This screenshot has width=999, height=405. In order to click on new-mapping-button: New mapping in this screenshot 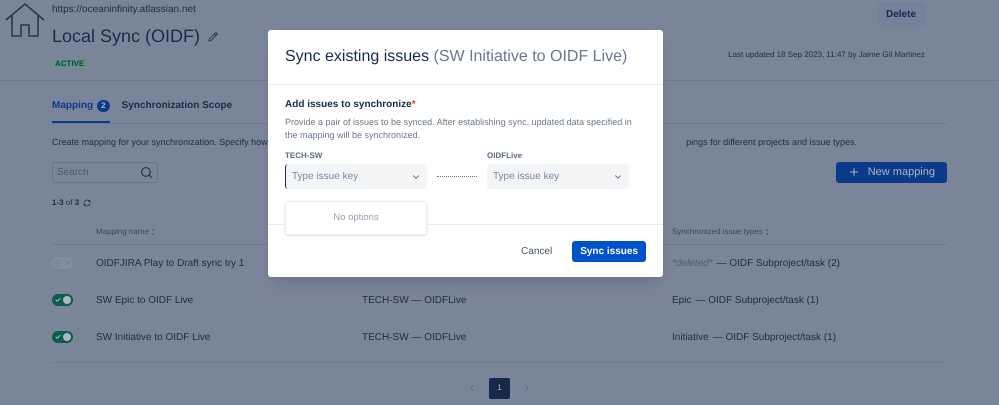, I will do `click(891, 172)`.